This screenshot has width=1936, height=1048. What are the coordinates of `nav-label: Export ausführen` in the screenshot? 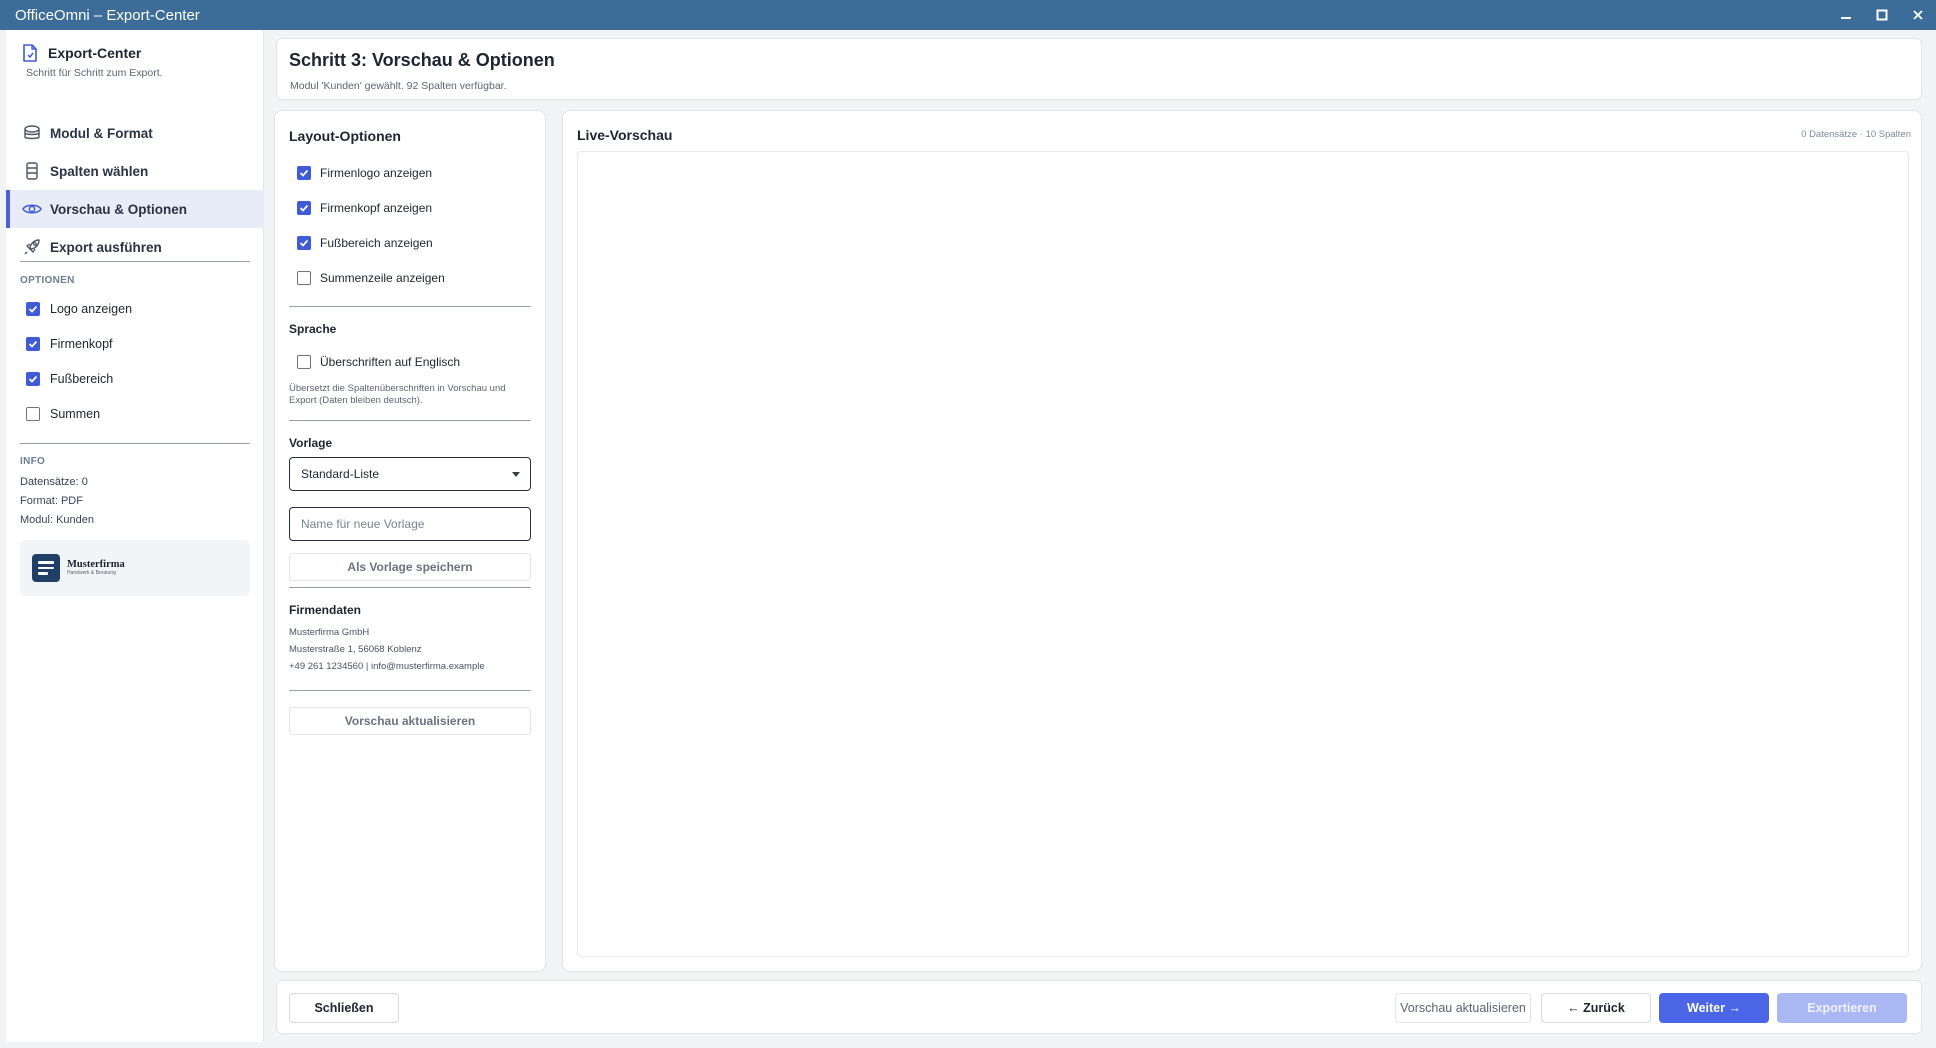 It's located at (106, 247).